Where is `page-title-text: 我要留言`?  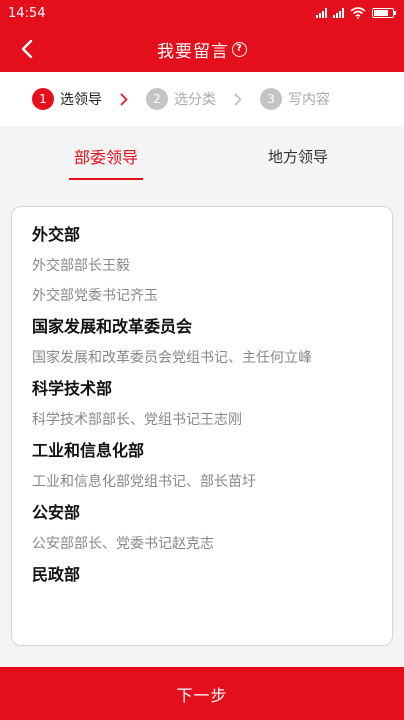
page-title-text: 我要留言 is located at coordinates (193, 51).